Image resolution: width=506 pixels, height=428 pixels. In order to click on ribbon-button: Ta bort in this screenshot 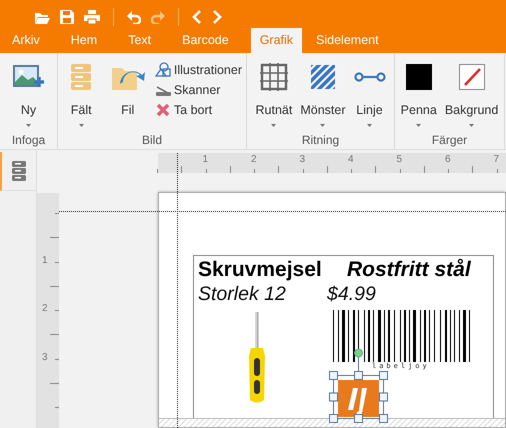, I will do `click(198, 109)`.